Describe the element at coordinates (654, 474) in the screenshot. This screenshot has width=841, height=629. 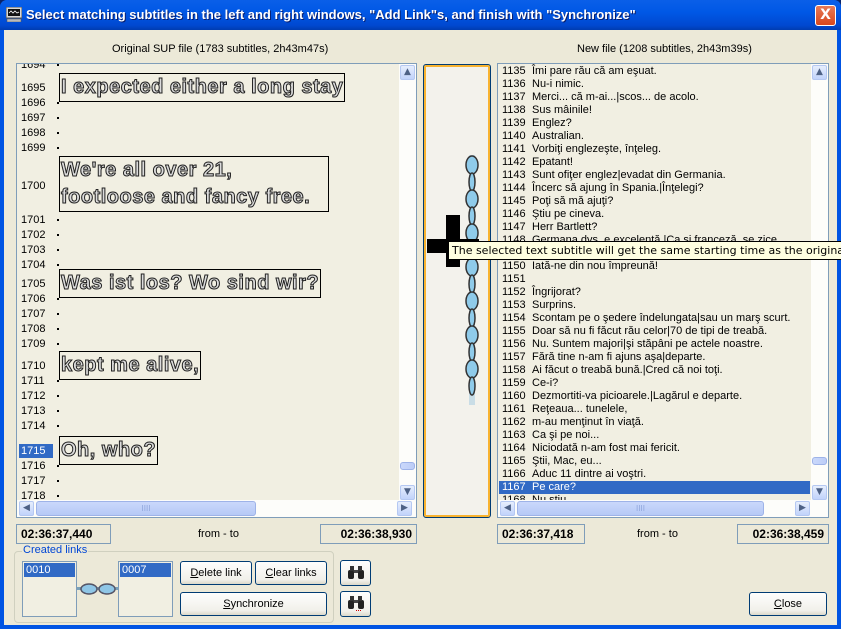
I see `right-subtitle-row: 1166 Aduc 11 dintre ai voştri.` at that location.